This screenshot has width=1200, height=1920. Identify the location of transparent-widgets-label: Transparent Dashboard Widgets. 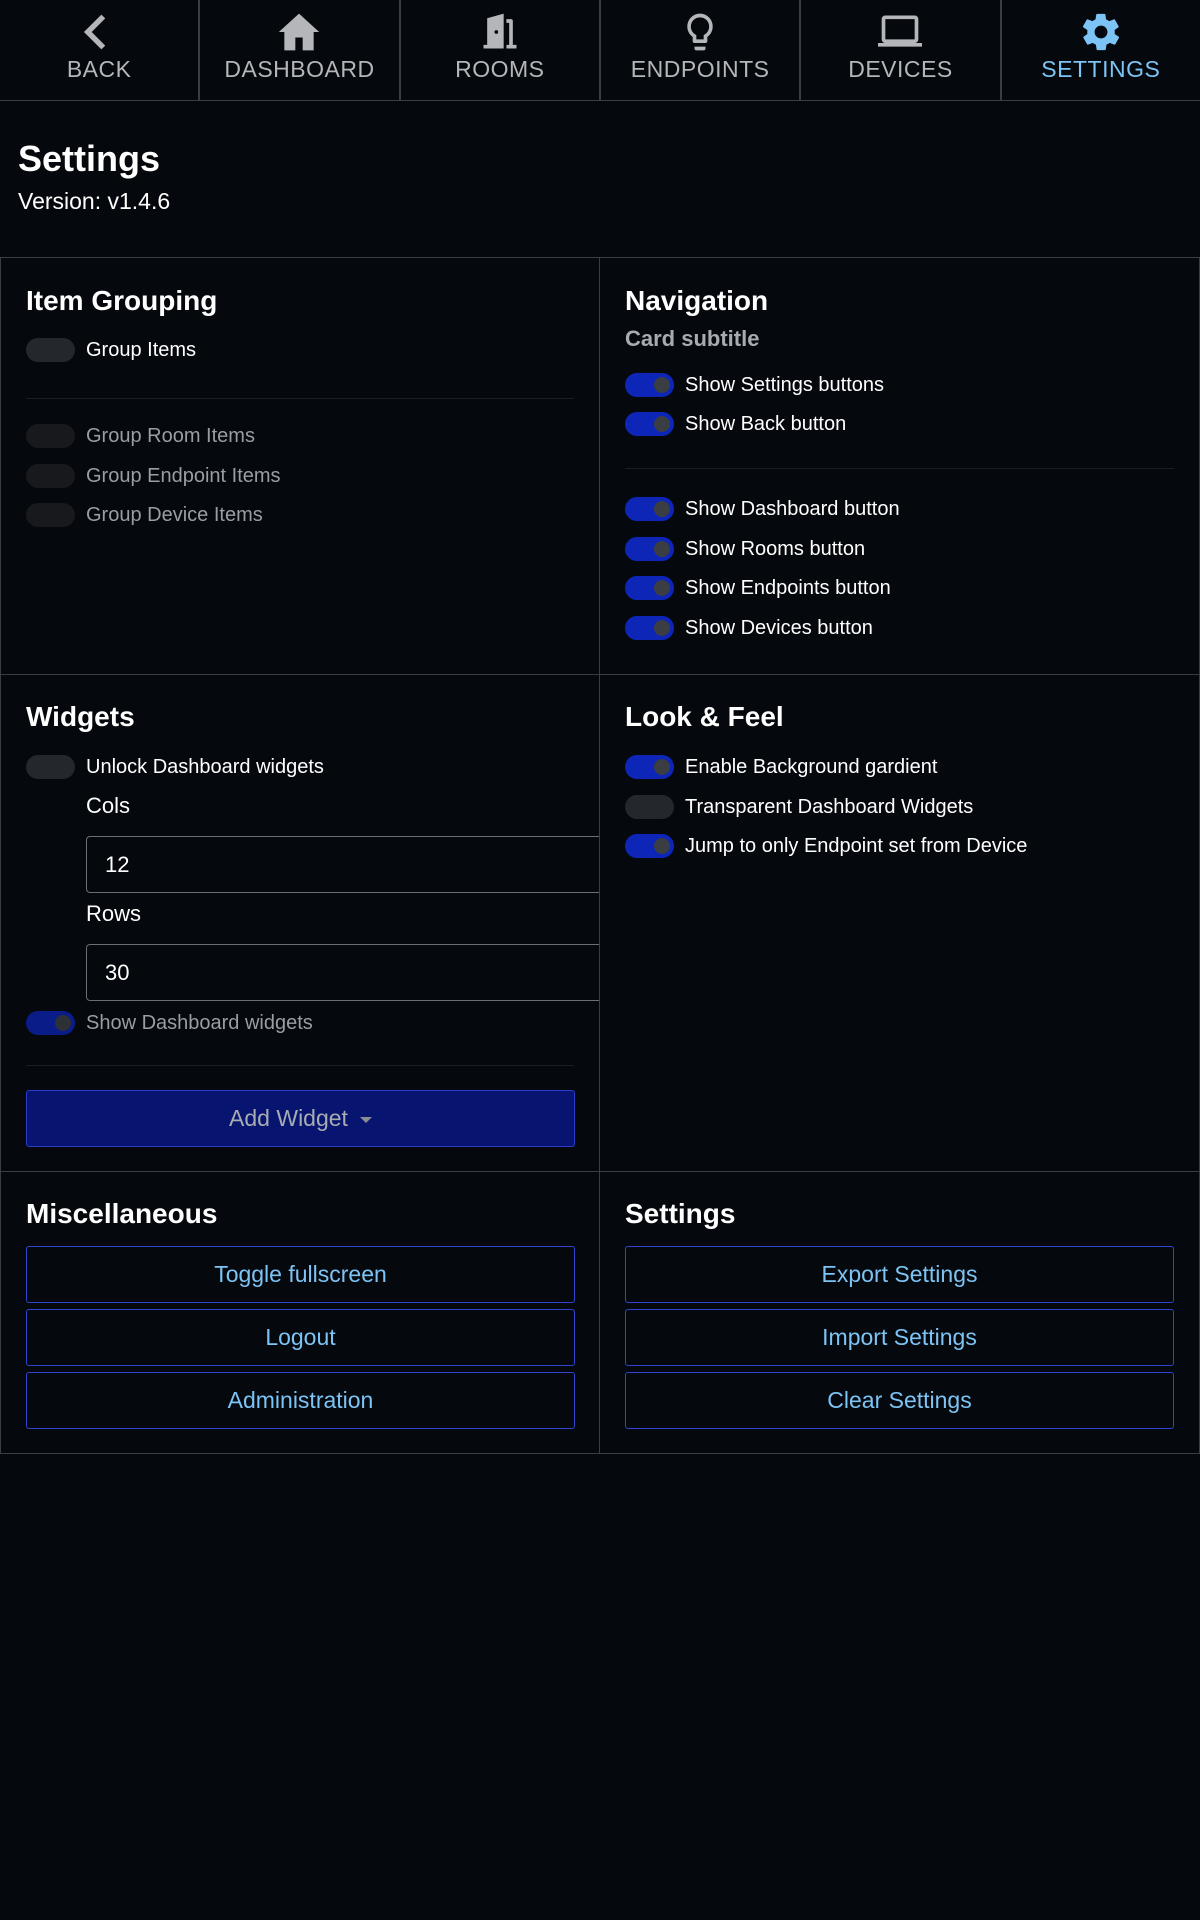
(829, 806).